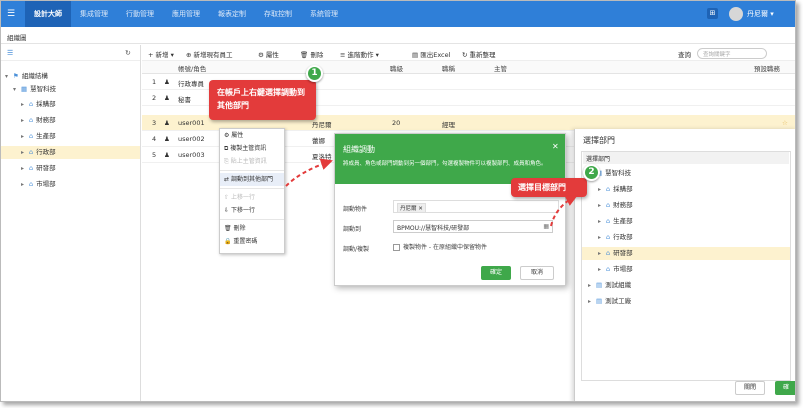  I want to click on arrow-to-dialog, so click(309, 172).